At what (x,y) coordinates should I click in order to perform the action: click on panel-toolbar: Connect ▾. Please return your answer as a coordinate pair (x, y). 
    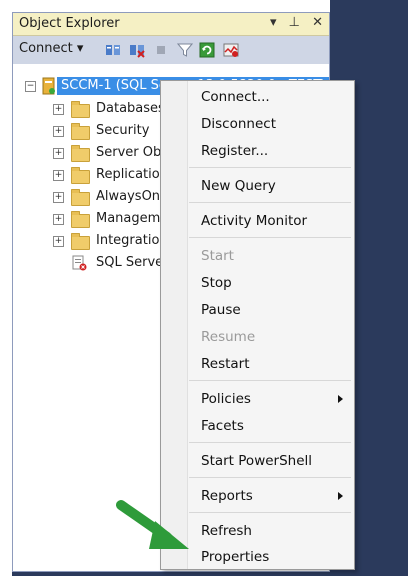
    Looking at the image, I should click on (171, 50).